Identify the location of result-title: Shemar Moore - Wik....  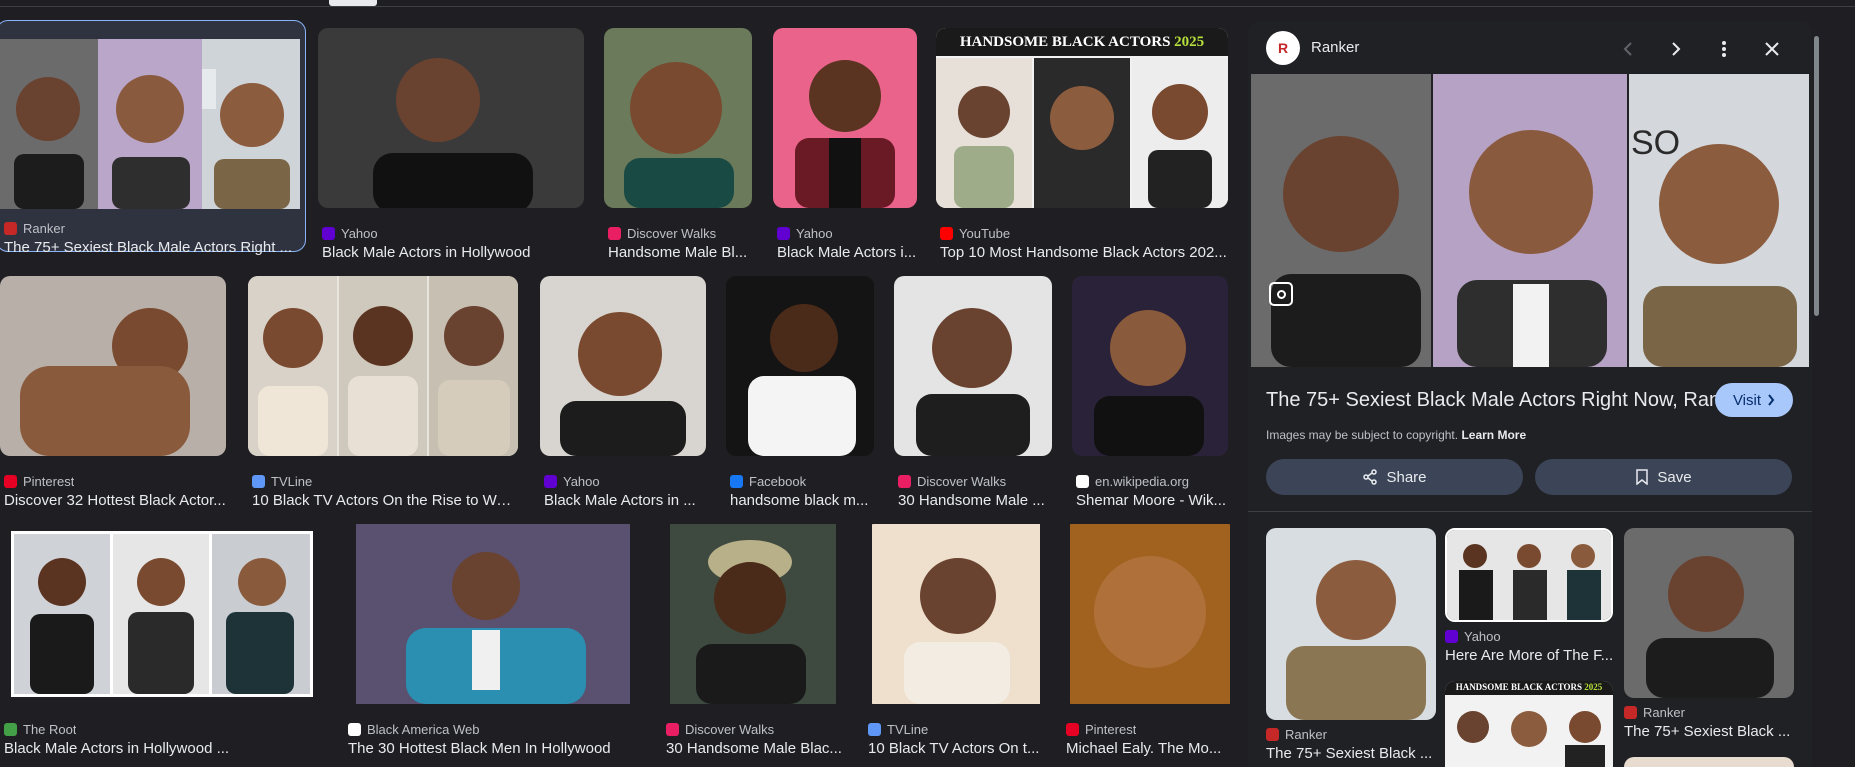
(1154, 500).